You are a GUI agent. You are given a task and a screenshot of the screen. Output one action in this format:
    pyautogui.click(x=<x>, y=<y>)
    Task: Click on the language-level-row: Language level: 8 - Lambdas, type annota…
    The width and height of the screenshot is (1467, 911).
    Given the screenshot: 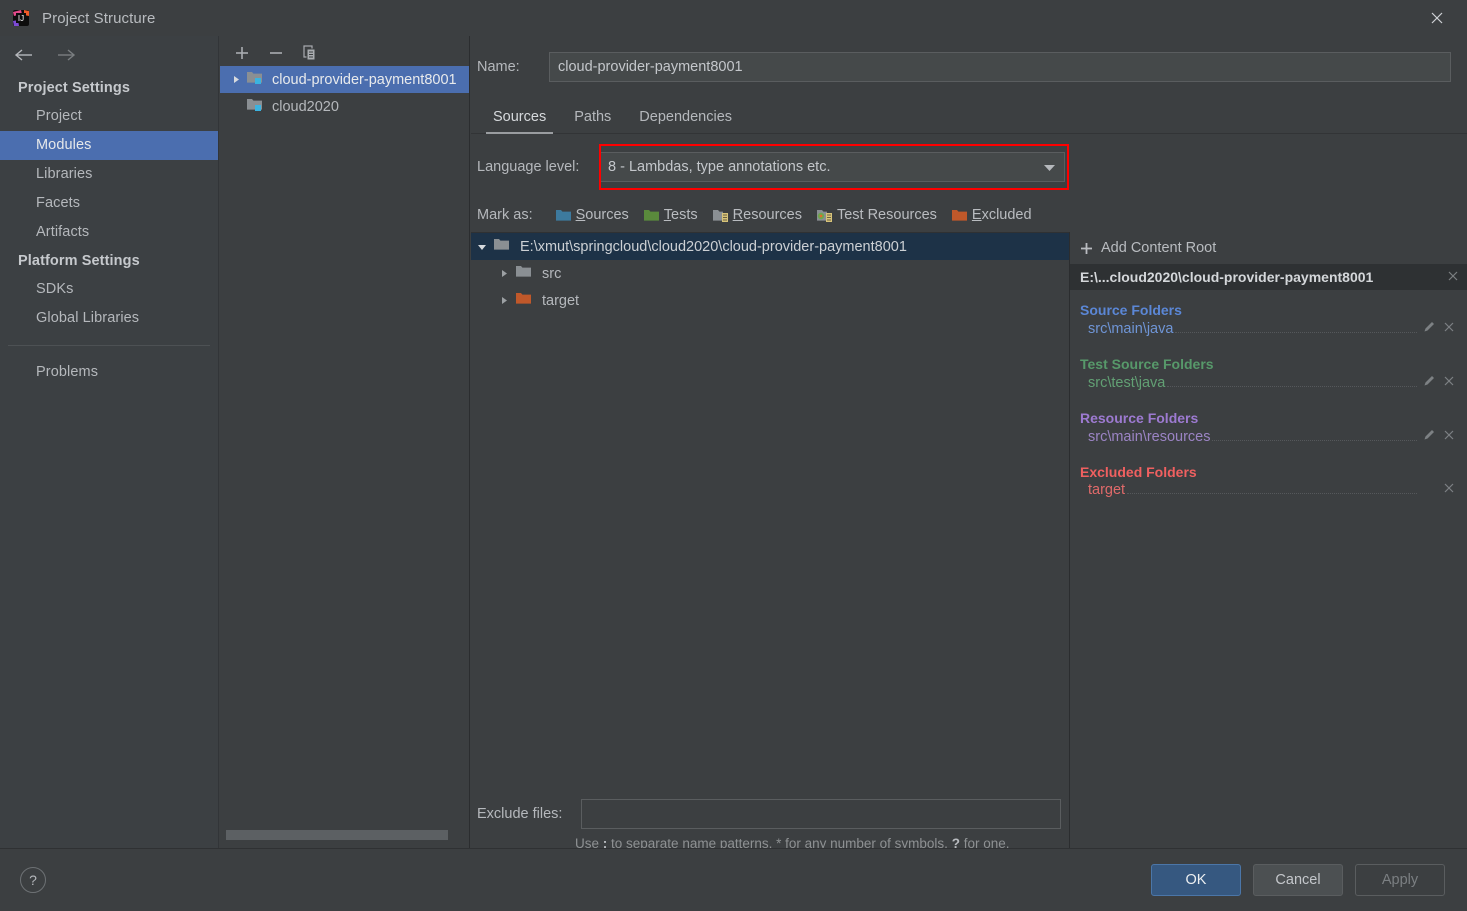 What is the action you would take?
    pyautogui.click(x=969, y=167)
    